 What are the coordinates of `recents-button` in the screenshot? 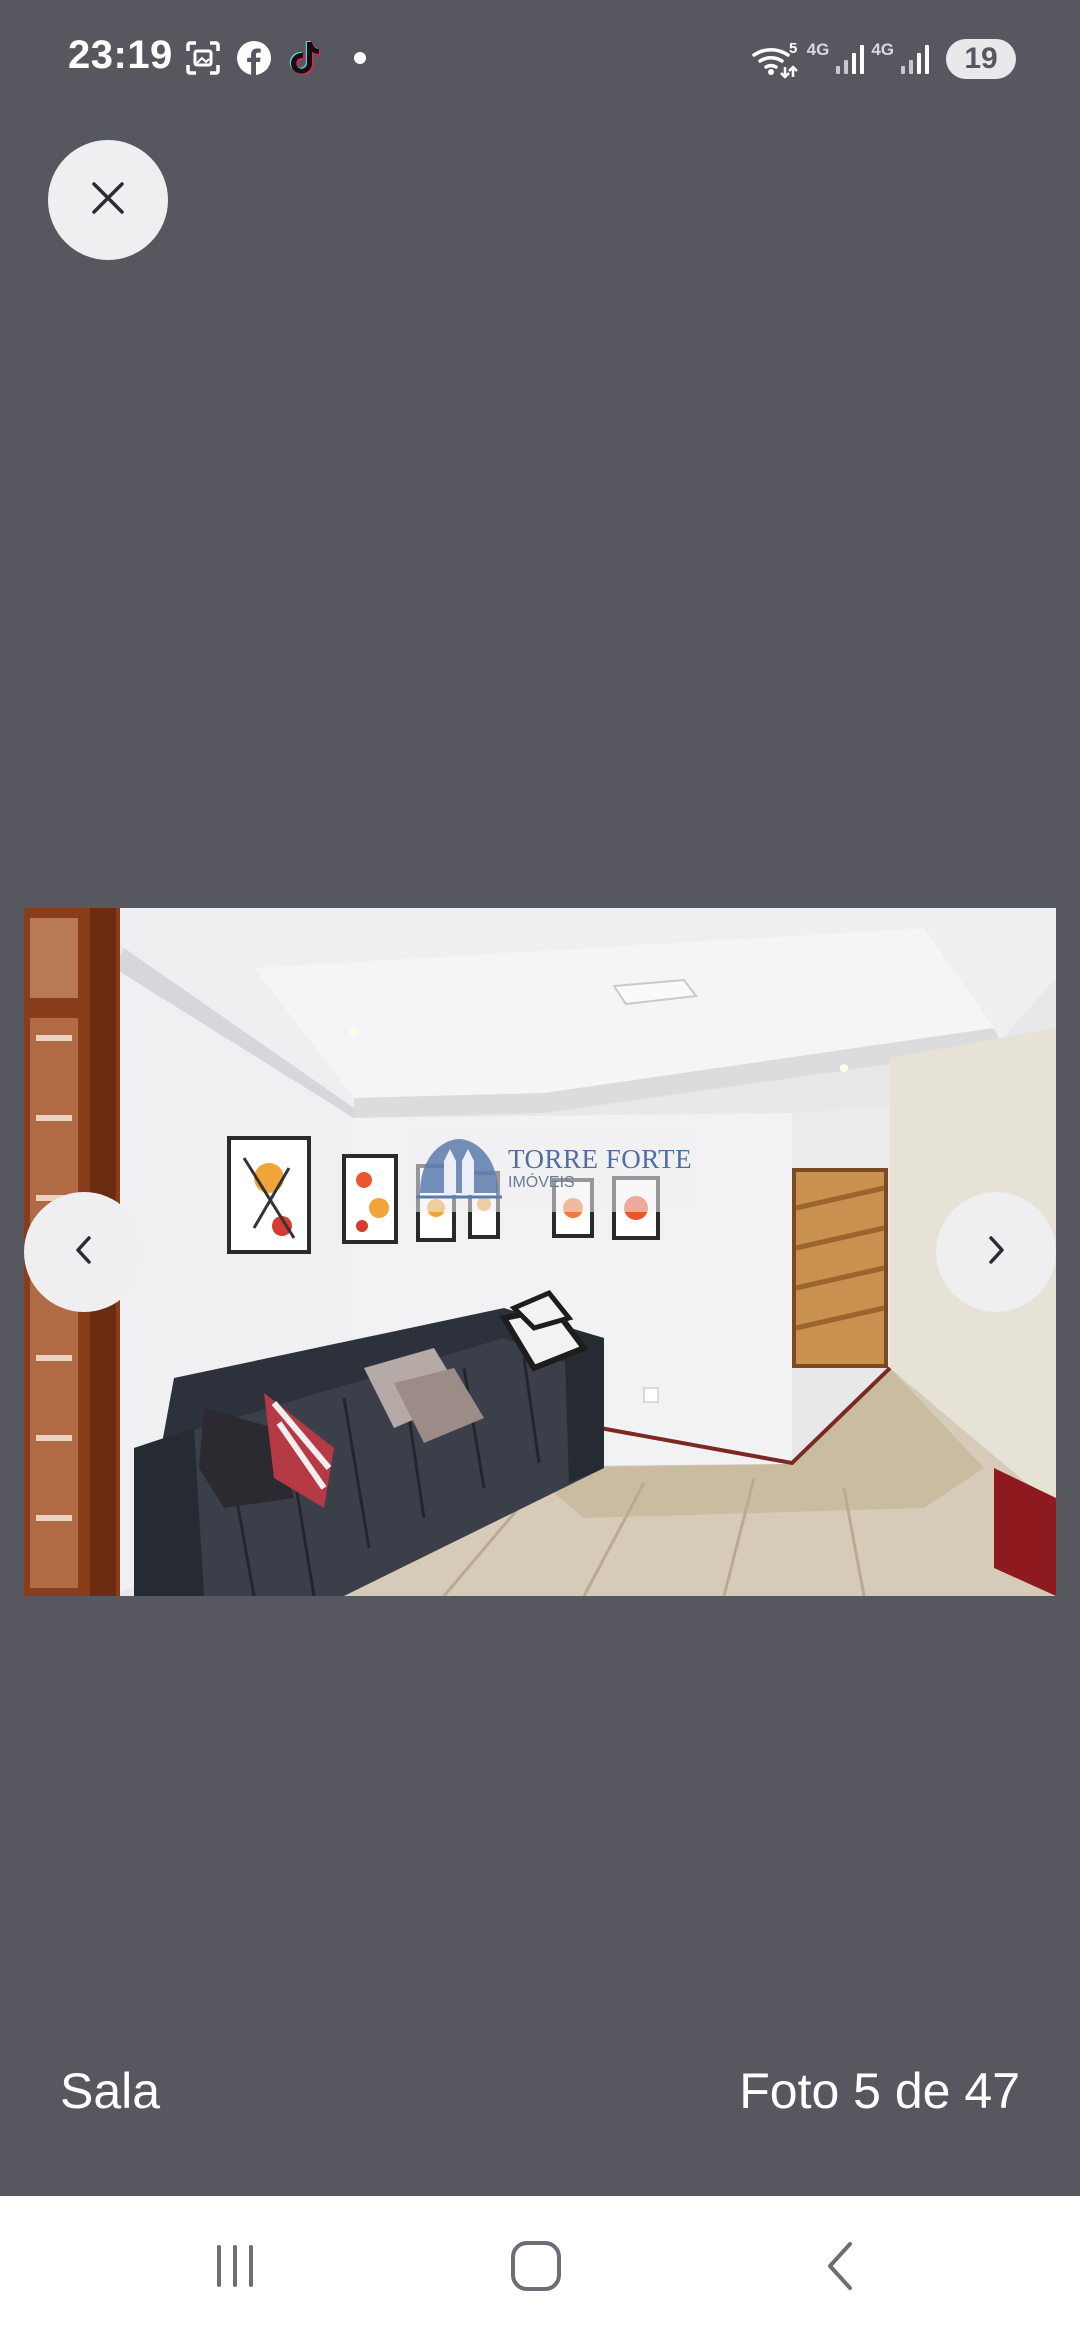 It's located at (235, 2268).